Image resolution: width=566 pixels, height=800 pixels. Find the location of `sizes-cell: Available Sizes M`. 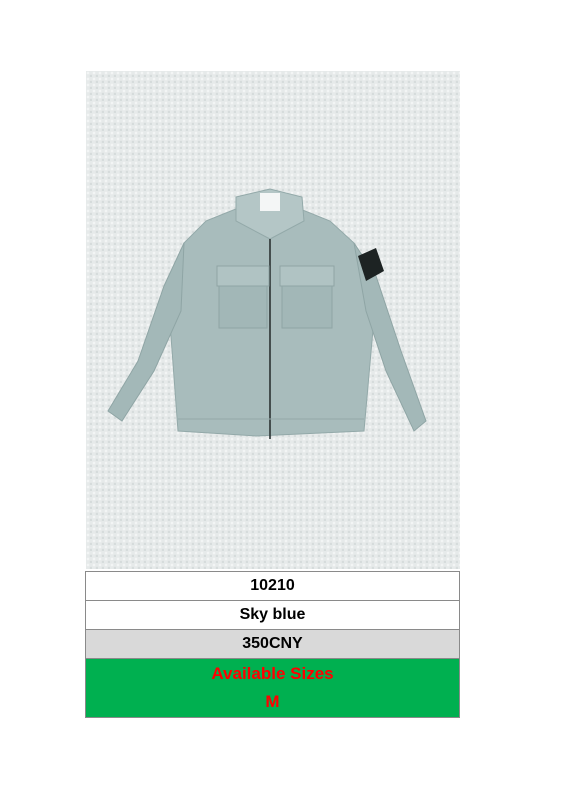

sizes-cell: Available Sizes M is located at coordinates (272, 688).